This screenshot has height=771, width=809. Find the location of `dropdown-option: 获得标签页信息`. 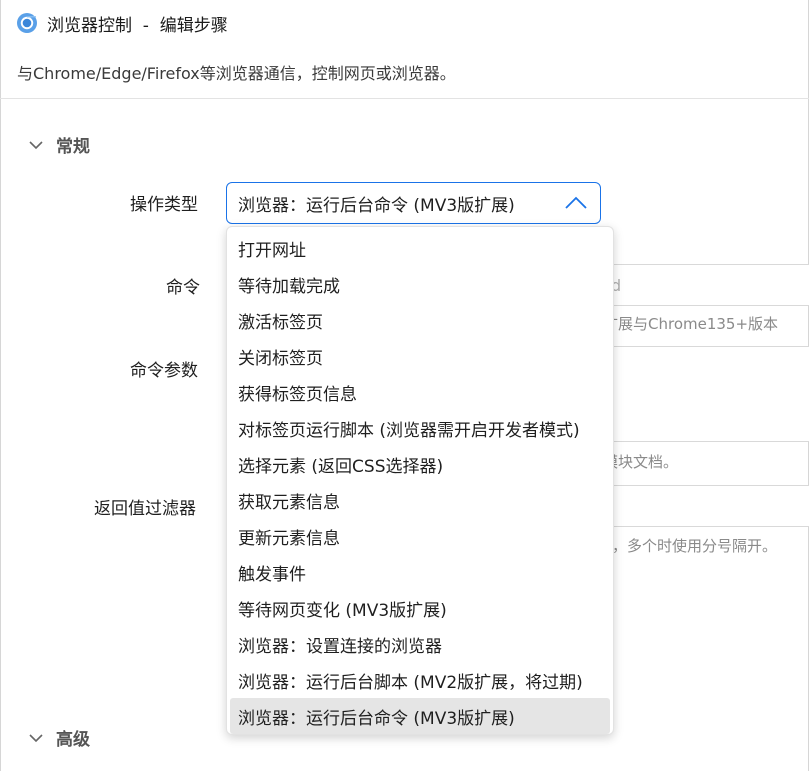

dropdown-option: 获得标签页信息 is located at coordinates (420, 392).